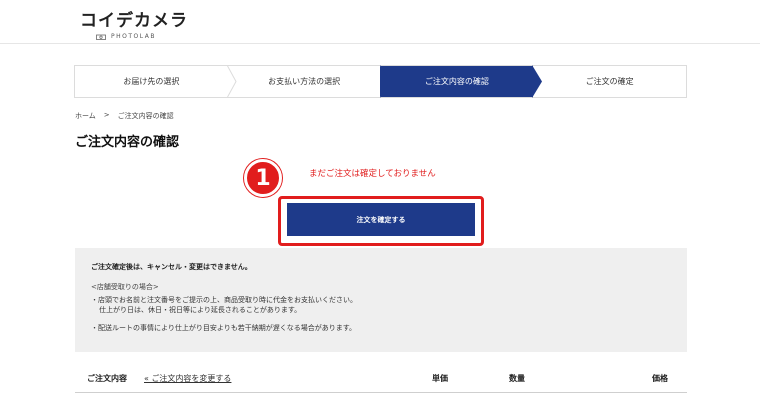  Describe the element at coordinates (133, 36) in the screenshot. I see `logo-sub-text: PHOTOLAB` at that location.